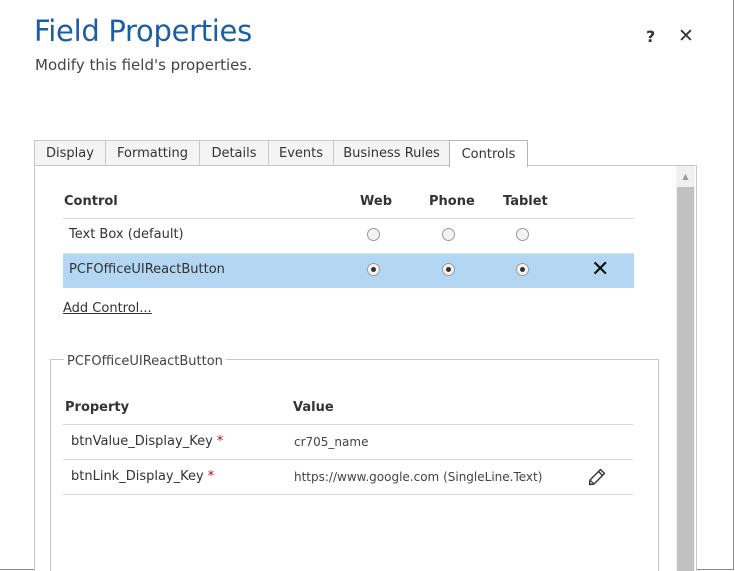 The image size is (735, 571). Describe the element at coordinates (348, 407) in the screenshot. I see `properties-table-header: Property Value` at that location.